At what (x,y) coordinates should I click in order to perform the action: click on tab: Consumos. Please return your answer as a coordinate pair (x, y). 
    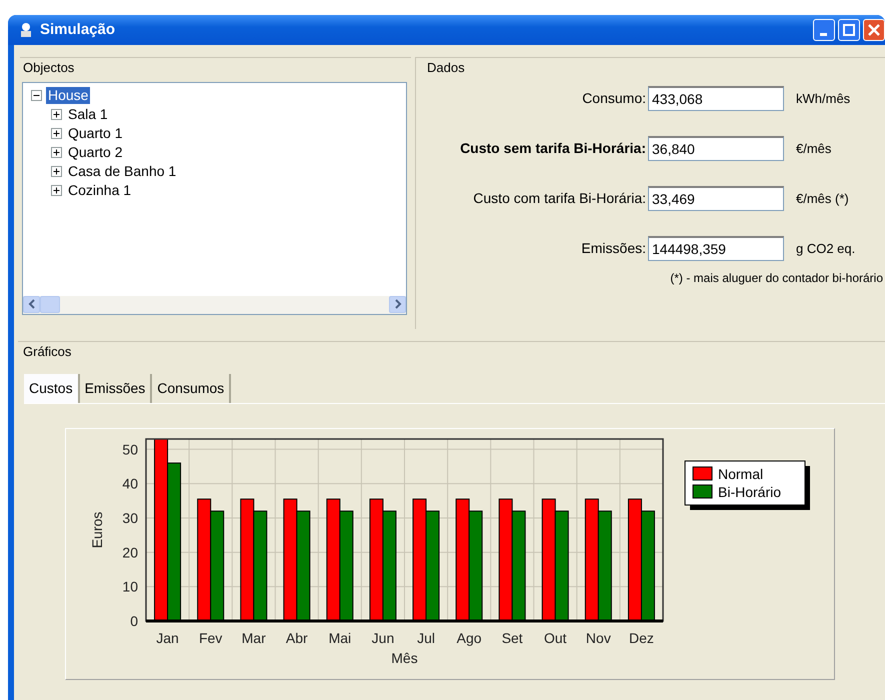
    Looking at the image, I should click on (192, 388).